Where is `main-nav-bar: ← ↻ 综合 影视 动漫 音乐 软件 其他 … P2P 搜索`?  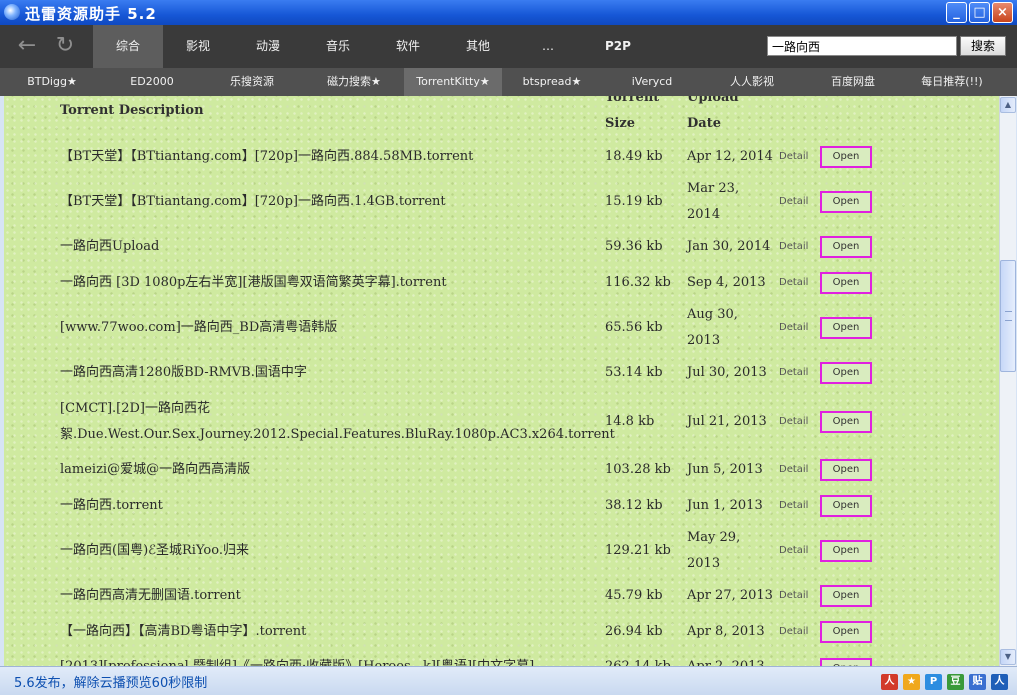
main-nav-bar: ← ↻ 综合 影视 动漫 音乐 软件 其他 … P2P 搜索 is located at coordinates (508, 46).